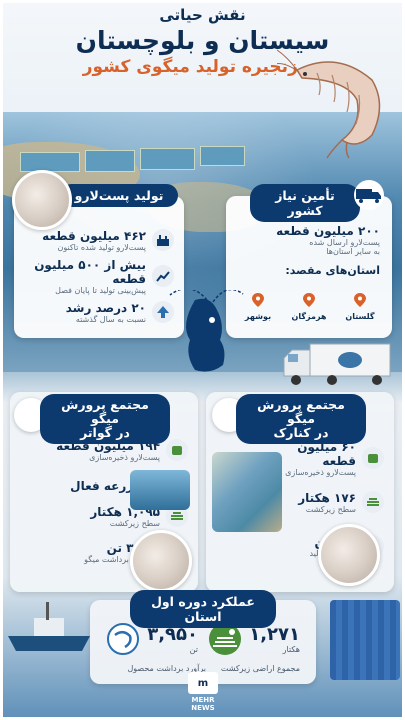 The width and height of the screenshot is (405, 720). What do you see at coordinates (320, 472) in the screenshot?
I see `konarak-stock-label: پست‌لارو ذخیره‌سازی` at bounding box center [320, 472].